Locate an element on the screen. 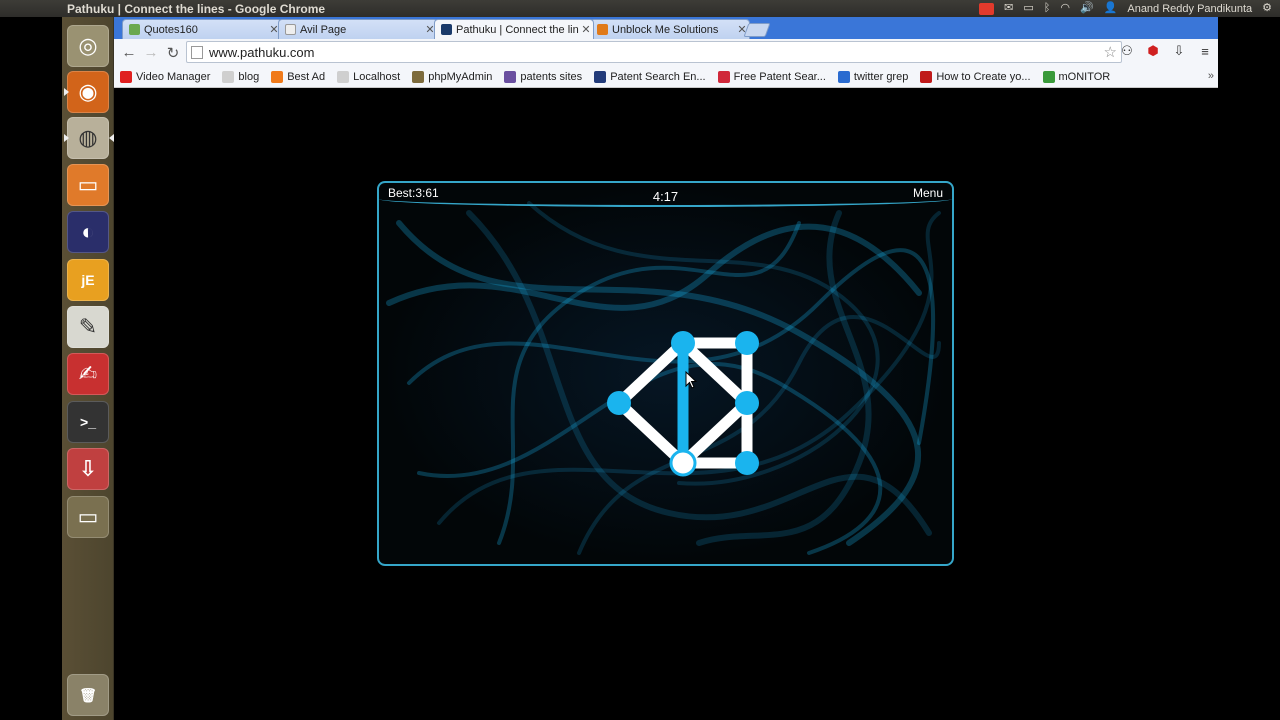 The width and height of the screenshot is (1280, 720). launcher-glyph: >_ is located at coordinates (88, 422).